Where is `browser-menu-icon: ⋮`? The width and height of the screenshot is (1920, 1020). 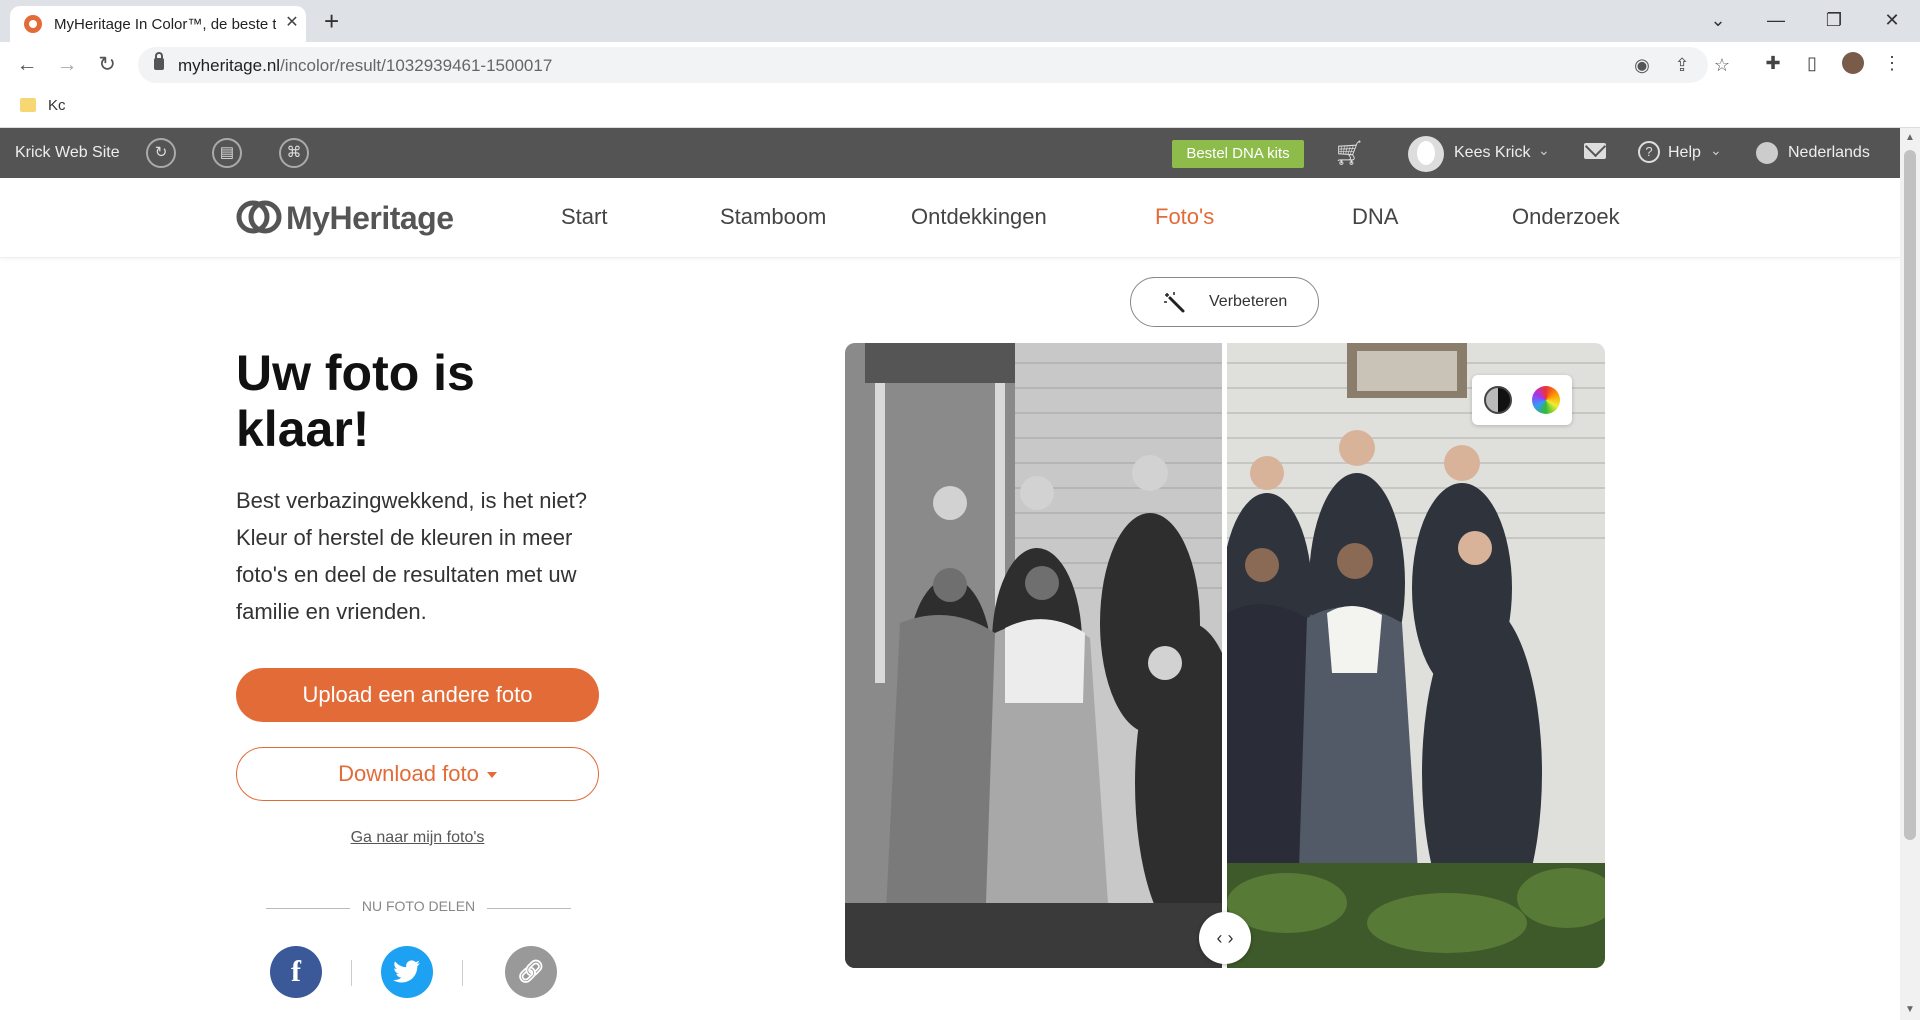
browser-menu-icon: ⋮ is located at coordinates (1892, 63).